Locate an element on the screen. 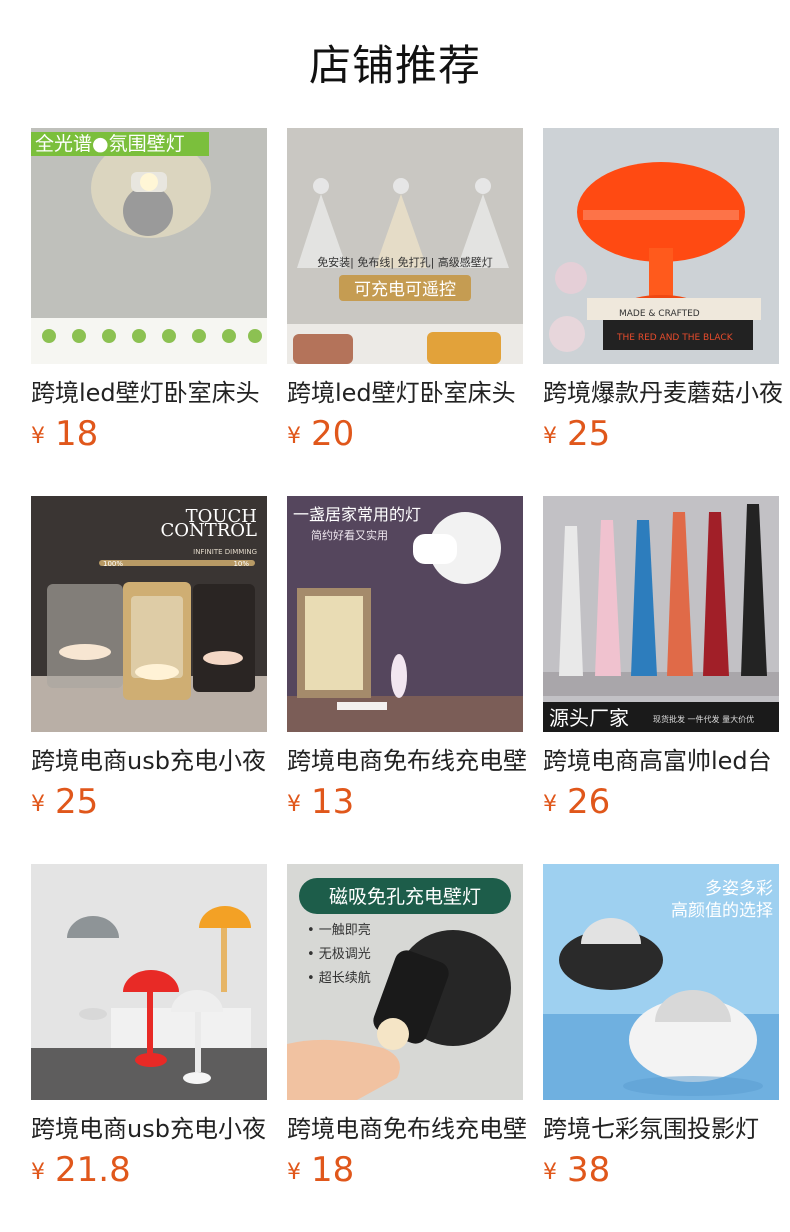  product-price: ¥13 is located at coordinates (320, 802).